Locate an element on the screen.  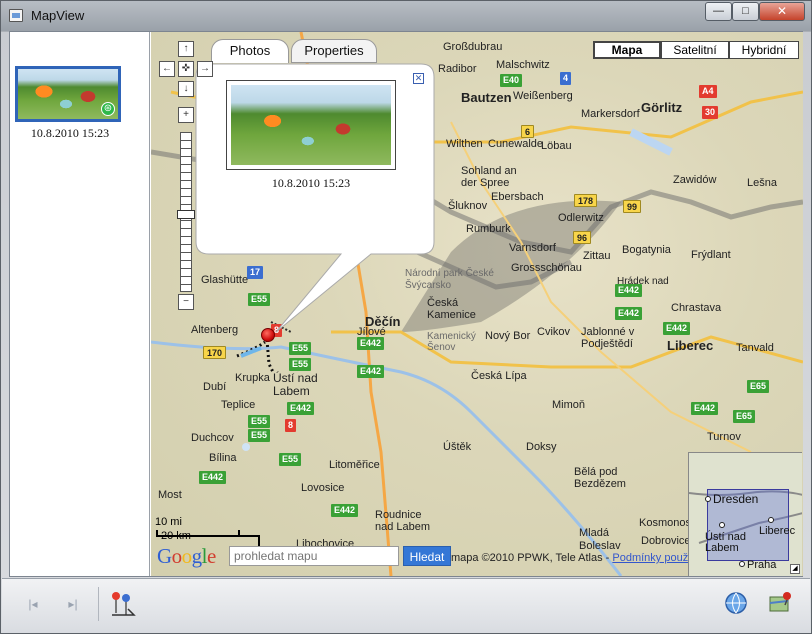
google-search-bar: Google Hledat is located at coordinates (303, 557).